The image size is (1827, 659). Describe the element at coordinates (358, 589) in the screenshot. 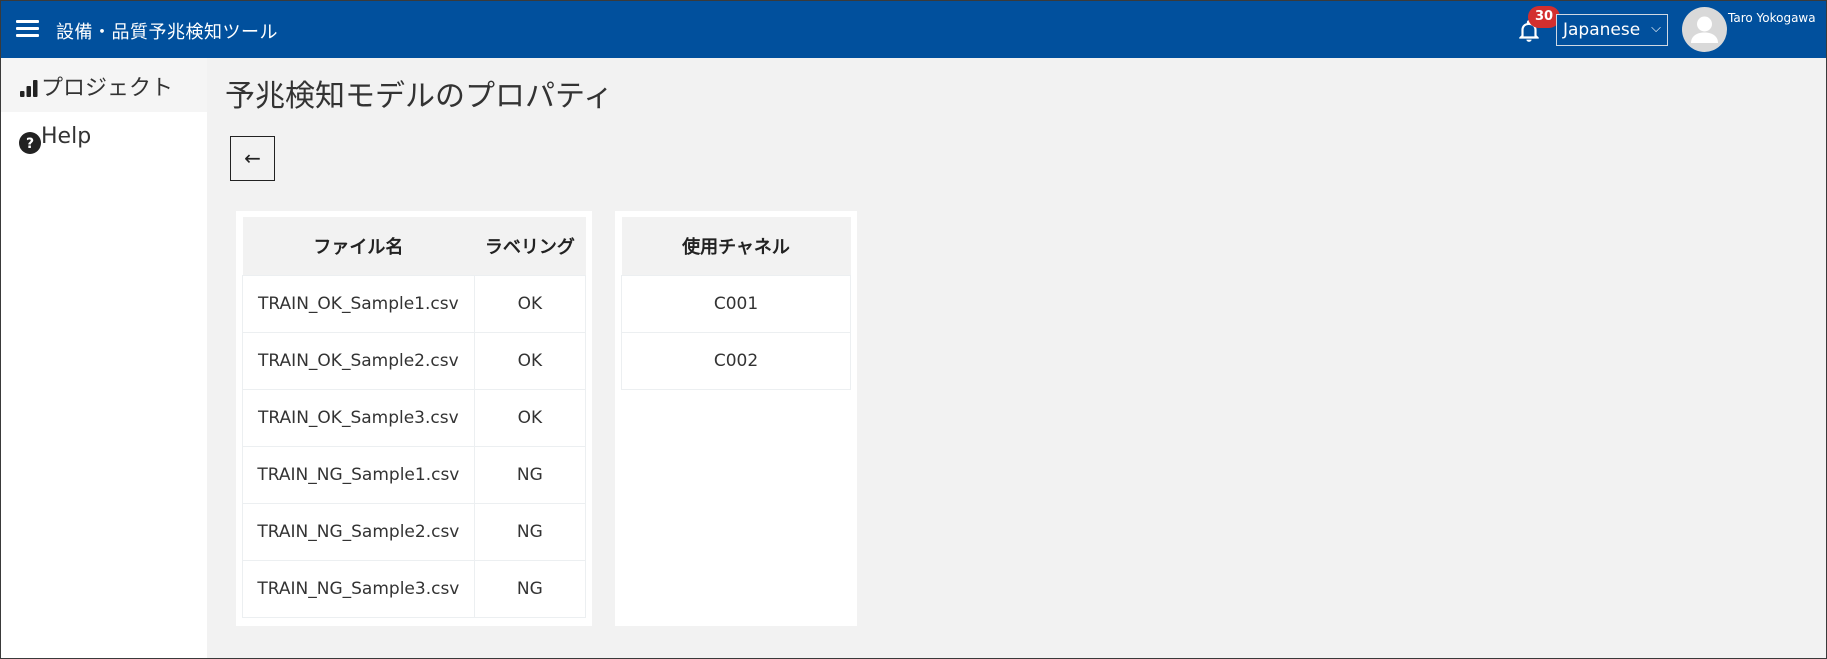

I see `file-name-cell: TRAIN_NG_Sample3.csv` at that location.